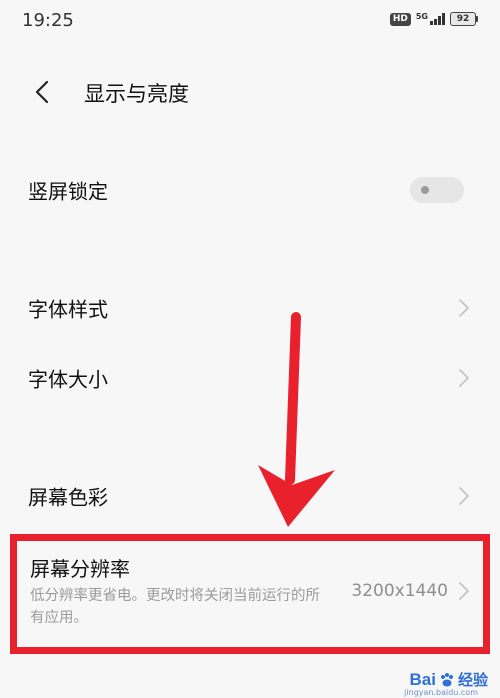 Image resolution: width=500 pixels, height=698 pixels. I want to click on screen-resolution-label: 屏幕分辨率, so click(80, 569).